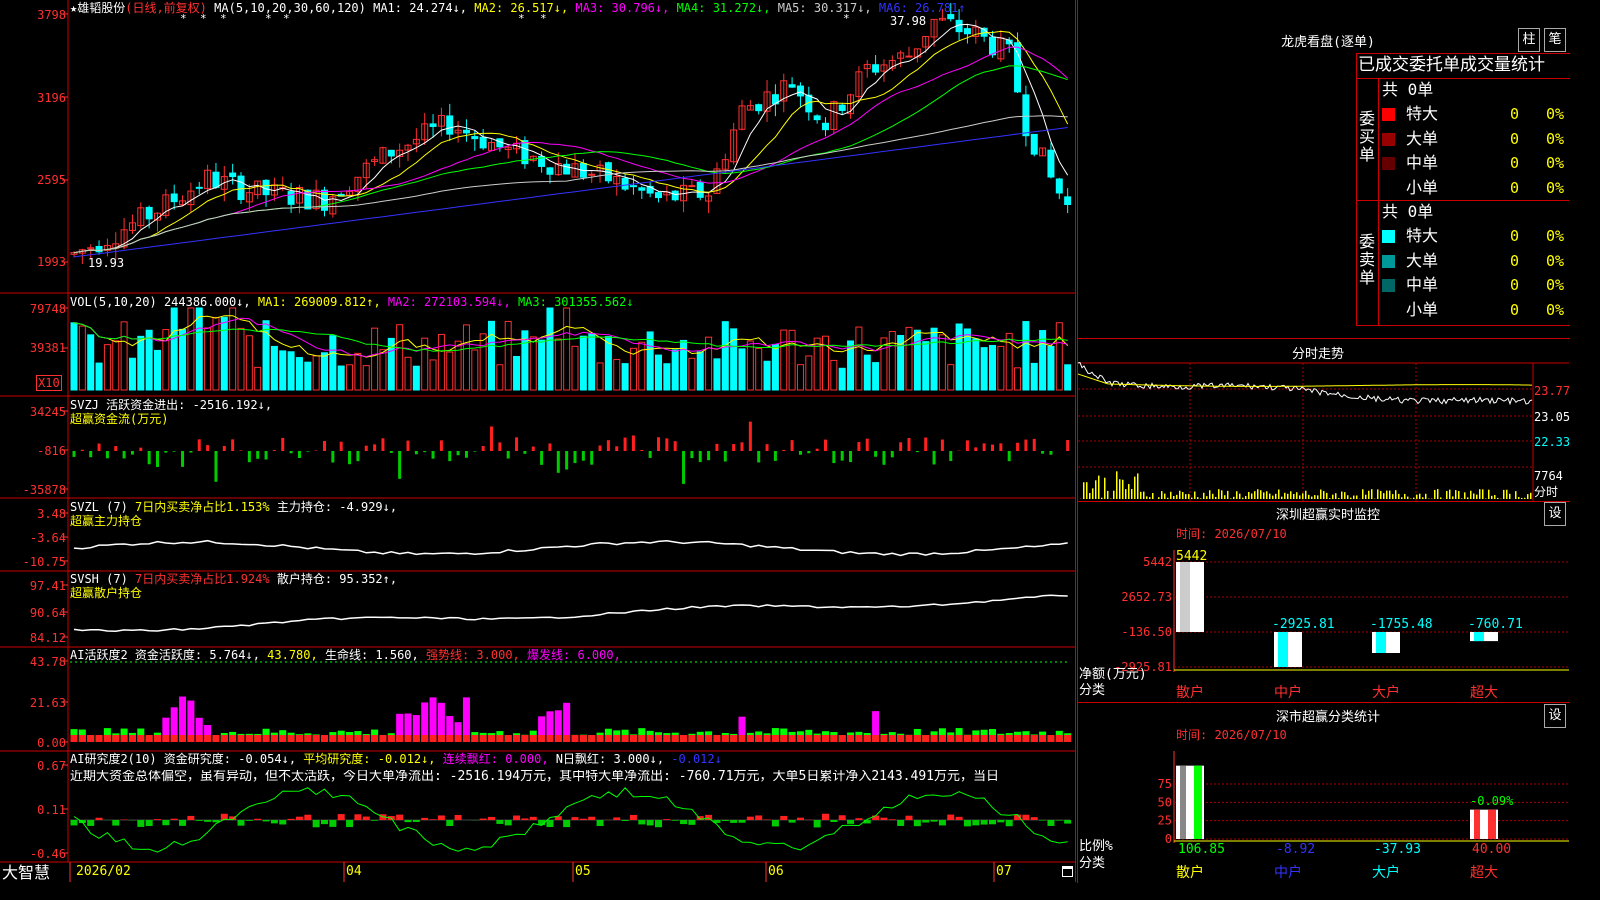 Image resolution: width=1600 pixels, height=900 pixels. Describe the element at coordinates (1146, 632) in the screenshot. I see `sz-monitor-axis-label: -136.50` at that location.